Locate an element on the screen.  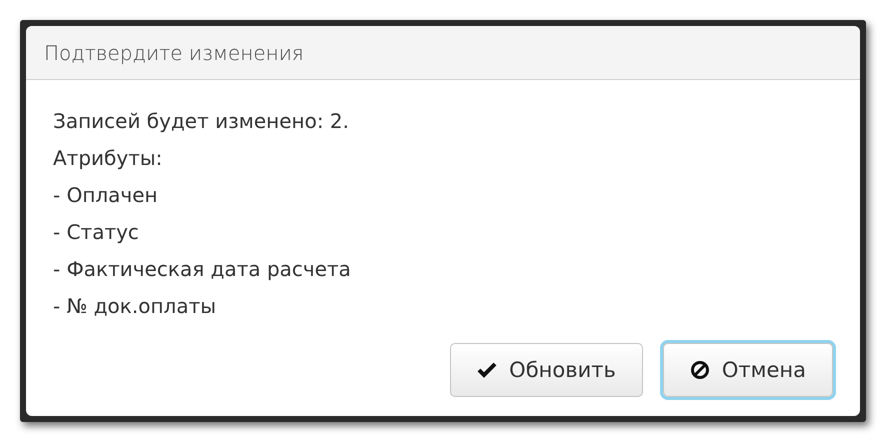
cancel-button: Отмена is located at coordinates (747, 370).